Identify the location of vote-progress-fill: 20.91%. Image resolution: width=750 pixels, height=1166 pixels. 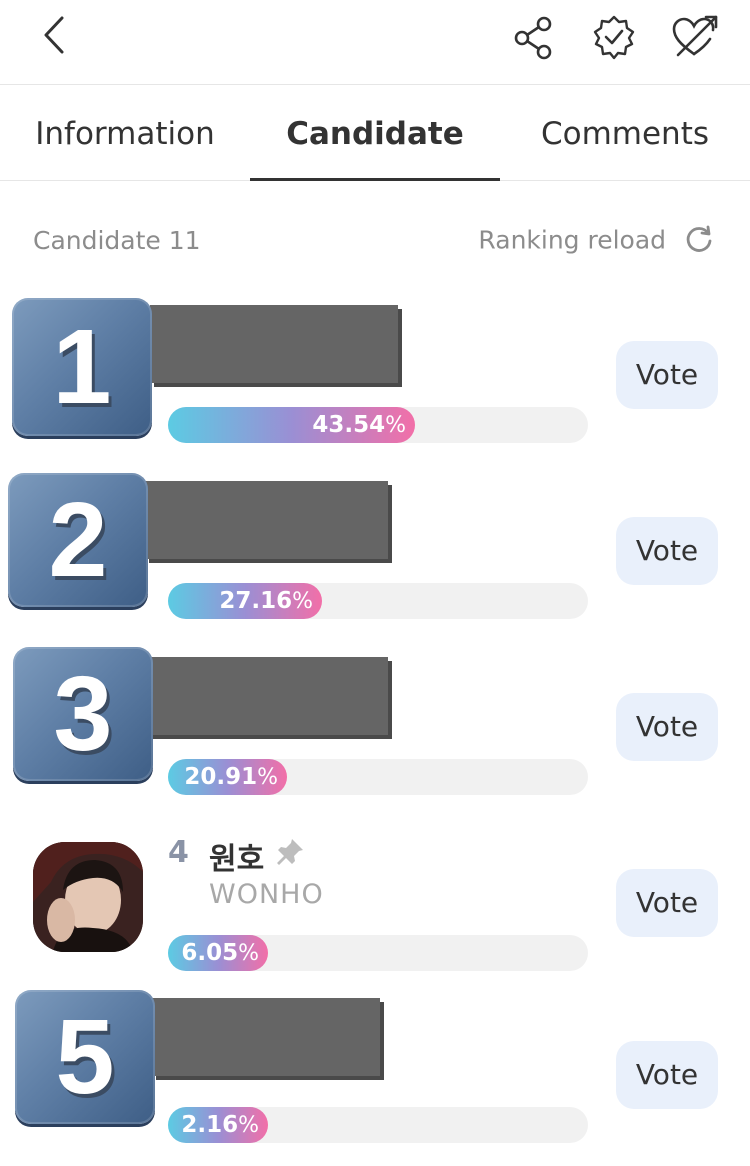
(227, 777).